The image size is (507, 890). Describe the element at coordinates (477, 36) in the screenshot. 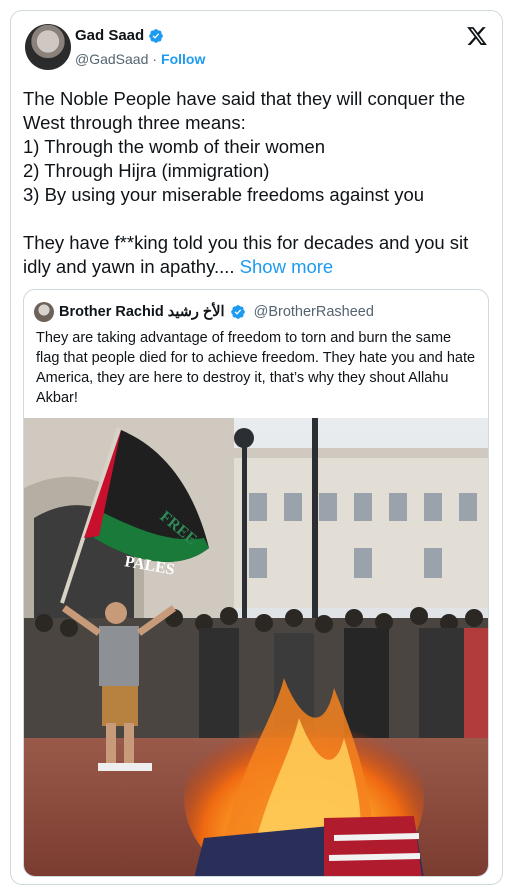

I see `x-logo-icon` at that location.